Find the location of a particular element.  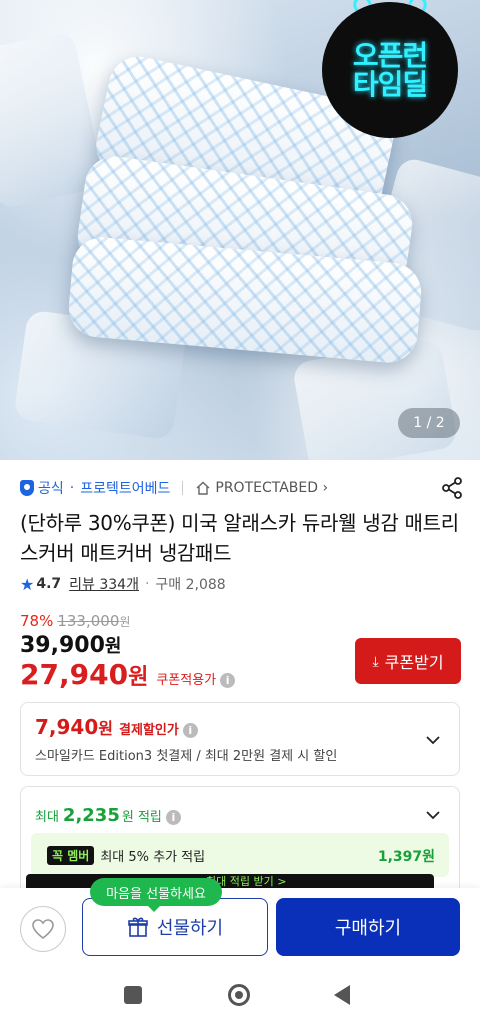

badge-line2: 타임딜 is located at coordinates (390, 84).